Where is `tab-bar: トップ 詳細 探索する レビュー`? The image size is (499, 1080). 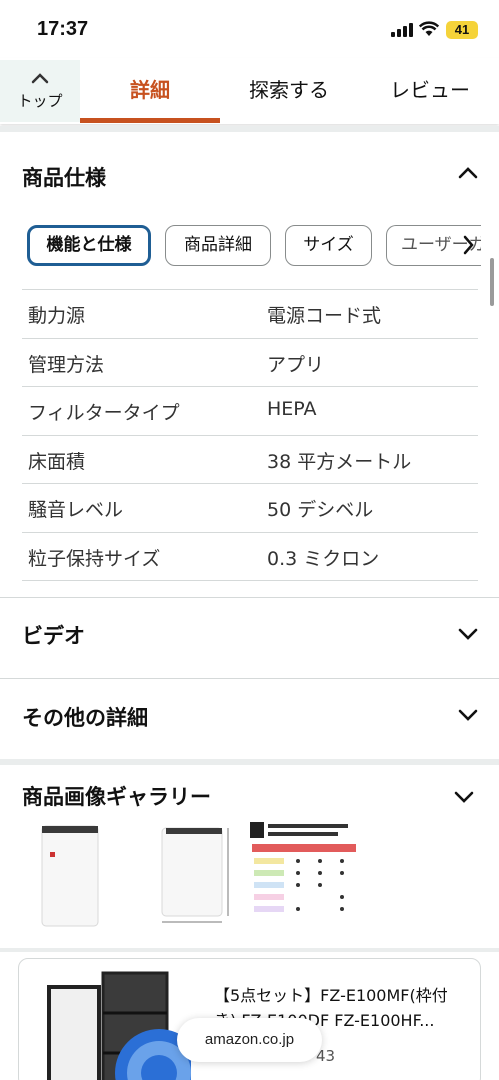 tab-bar: トップ 詳細 探索する レビュー is located at coordinates (249, 91).